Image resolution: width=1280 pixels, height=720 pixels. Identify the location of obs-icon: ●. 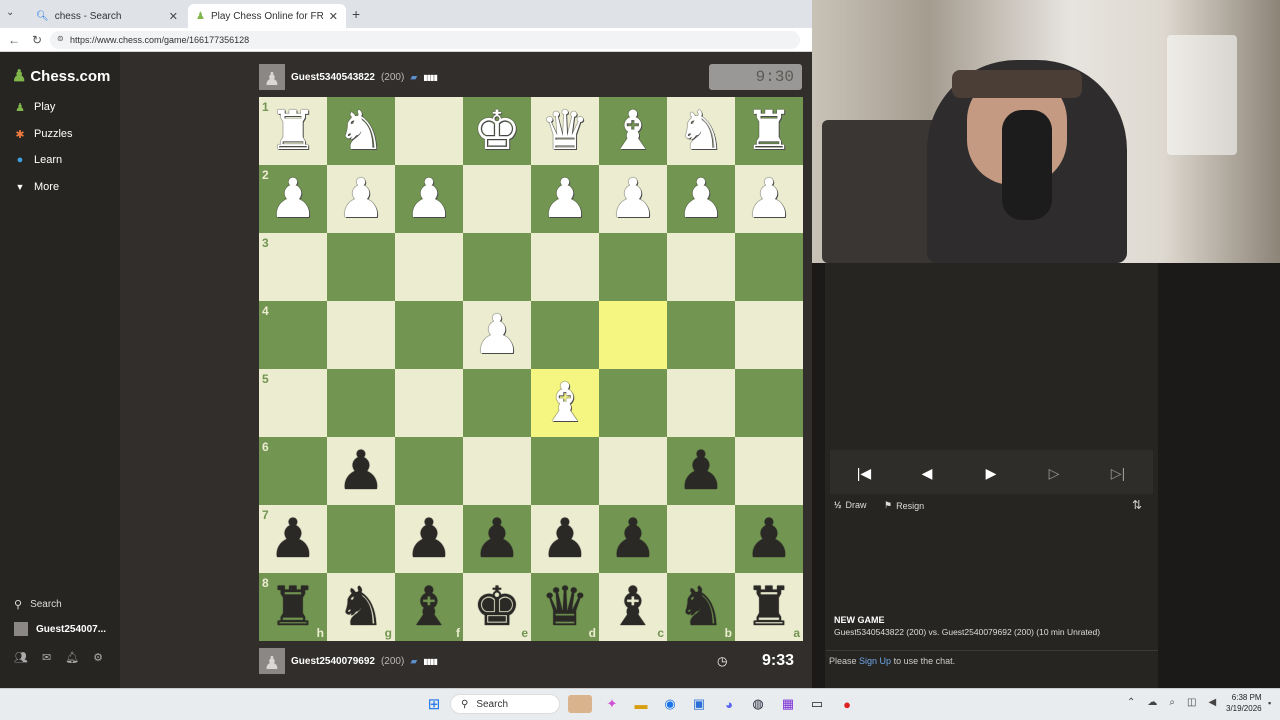
(847, 704).